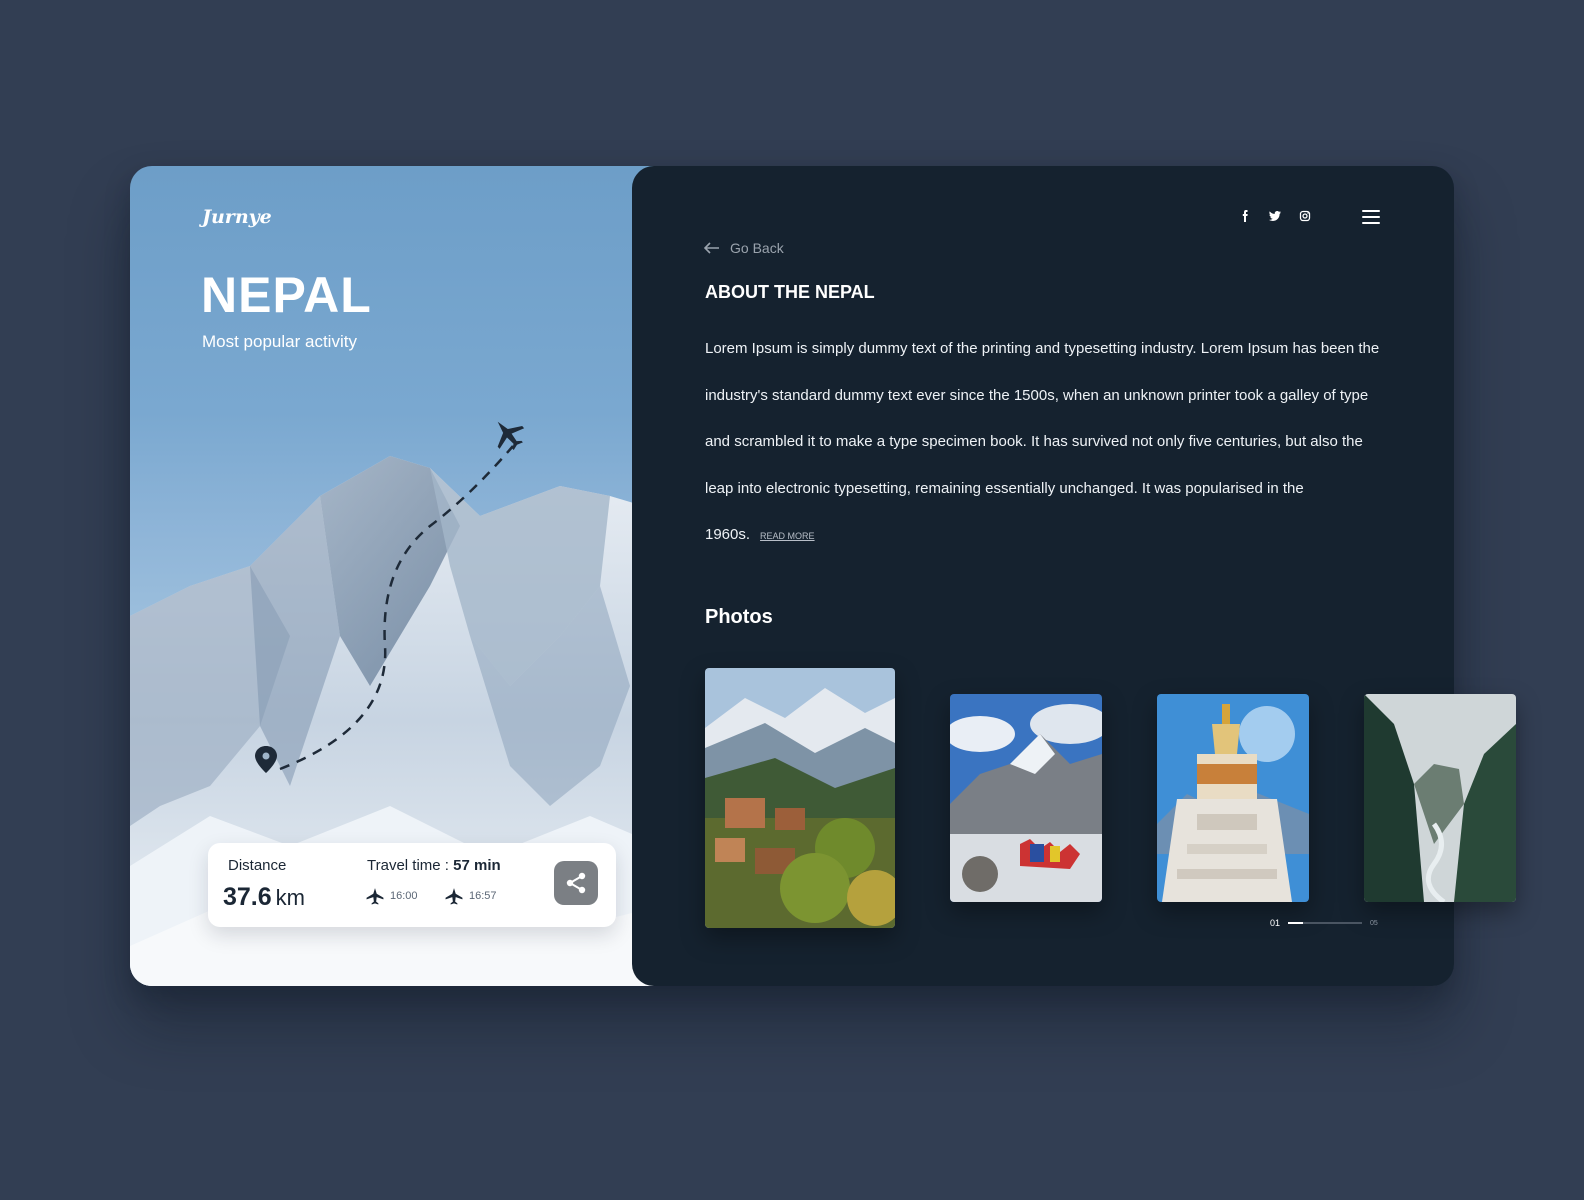  What do you see at coordinates (290, 897) in the screenshot?
I see `distance-unit: km` at bounding box center [290, 897].